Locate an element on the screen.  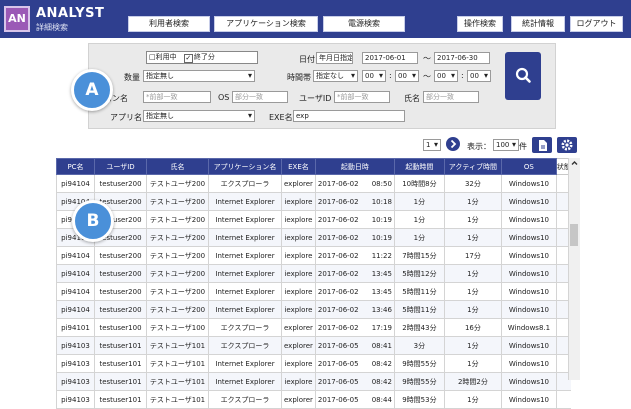
cell-pc-name: pi94101 is located at coordinates (75, 327).